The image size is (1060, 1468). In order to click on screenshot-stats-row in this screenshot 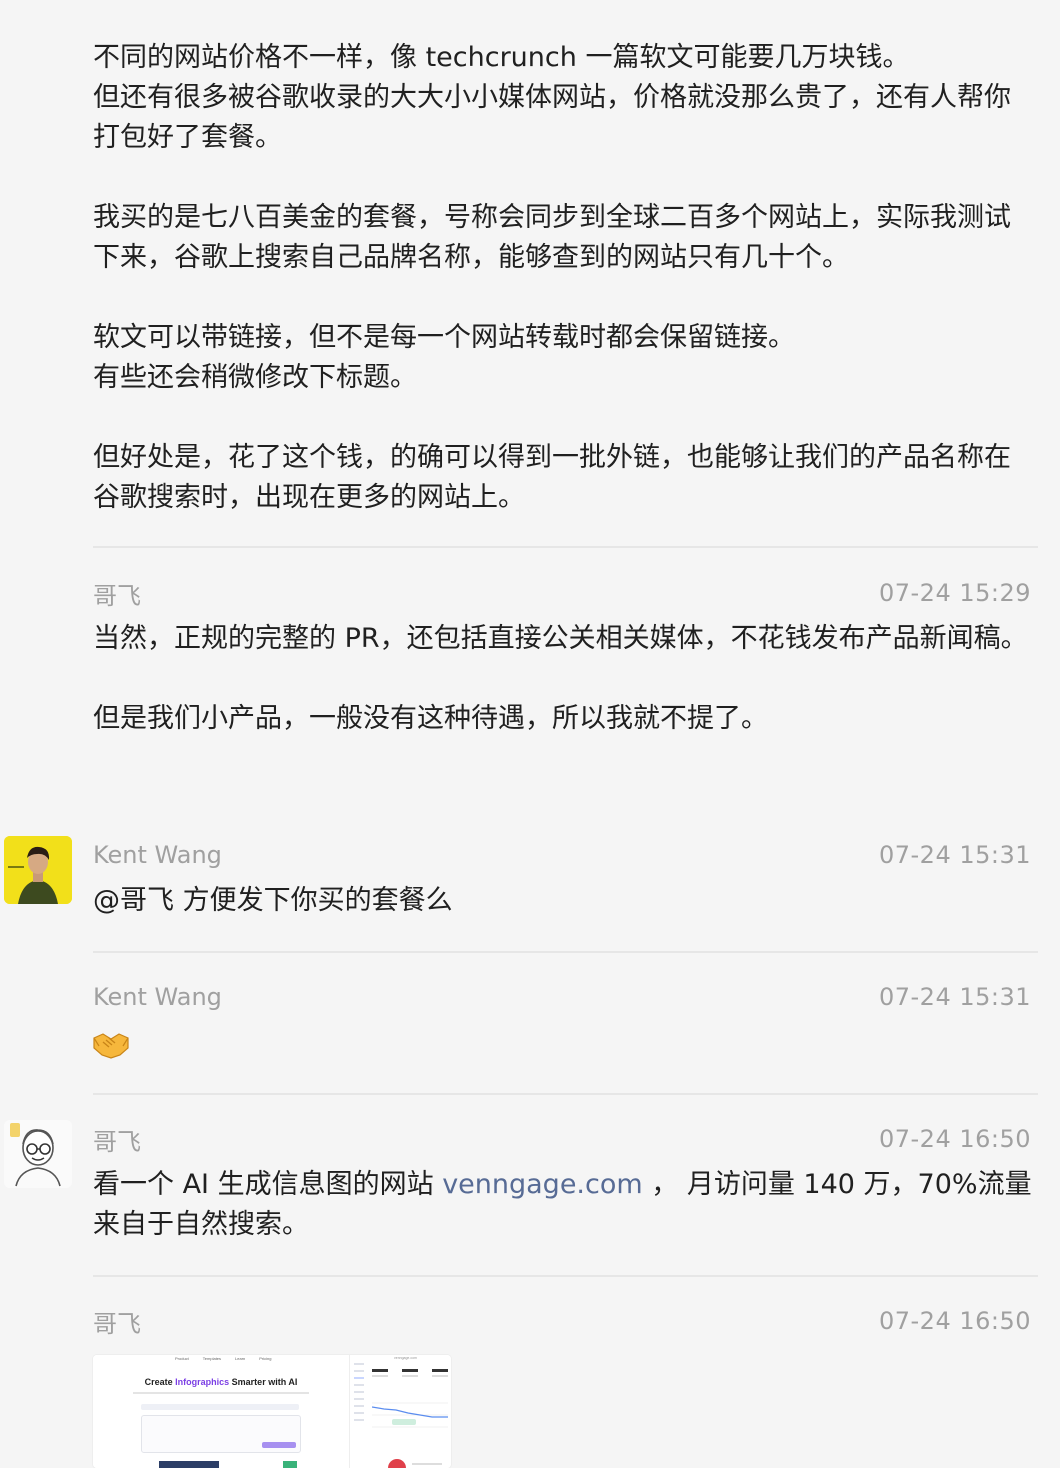, I will do `click(410, 1378)`.